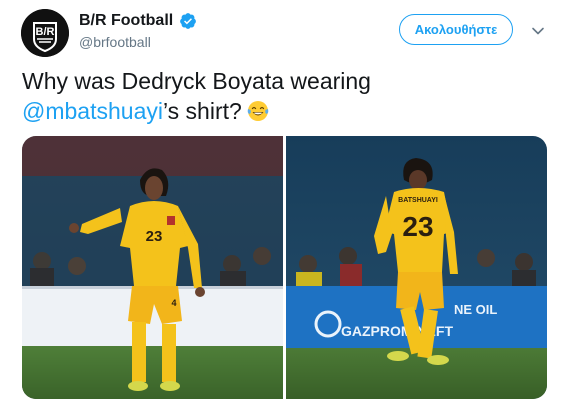 The width and height of the screenshot is (566, 409). What do you see at coordinates (397, 331) in the screenshot?
I see `photo-right-ad-text: GAZPROM NEFT` at bounding box center [397, 331].